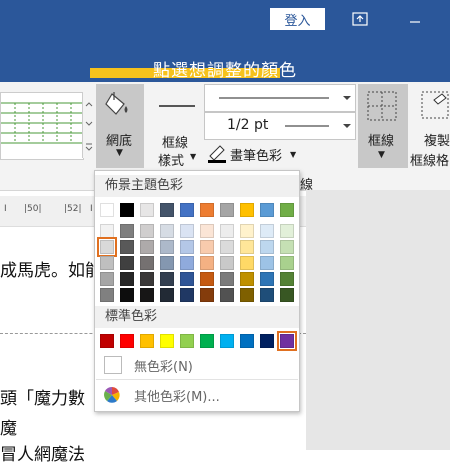 Image resolution: width=450 pixels, height=465 pixels. I want to click on paint-bucket-icon, so click(120, 105).